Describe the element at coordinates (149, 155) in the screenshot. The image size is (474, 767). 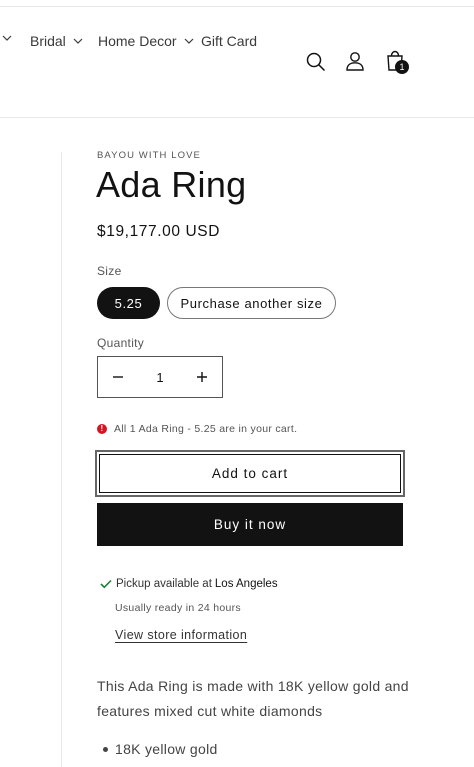
I see `product-vendor: BAYOU WITH LOVE` at that location.